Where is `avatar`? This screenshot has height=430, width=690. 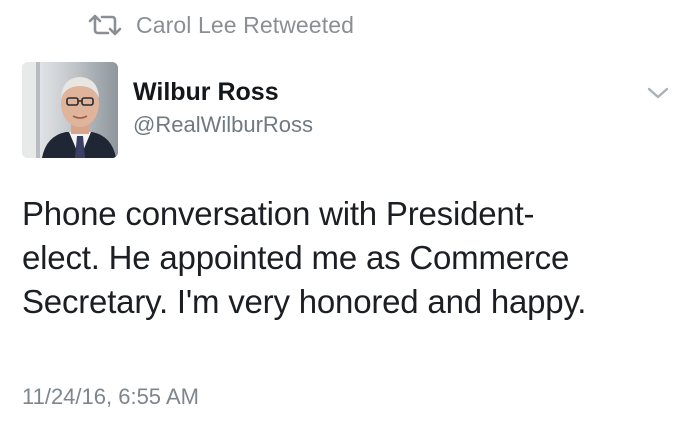 avatar is located at coordinates (70, 110).